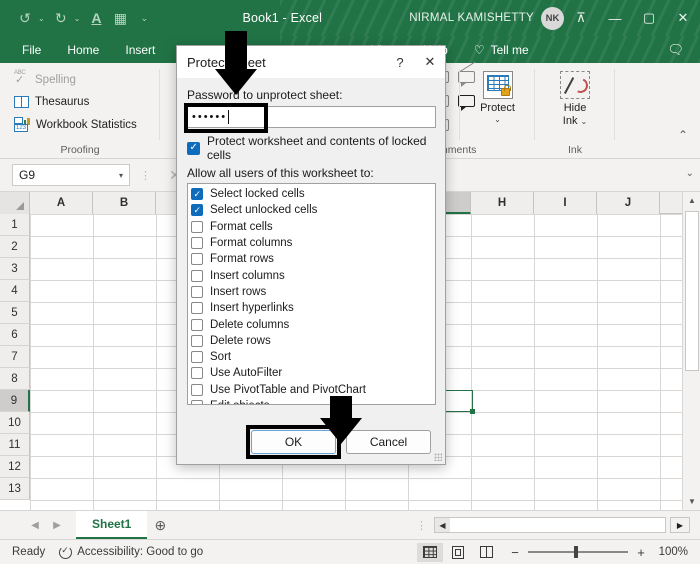  I want to click on hscroll-left-button: ◀, so click(442, 525).